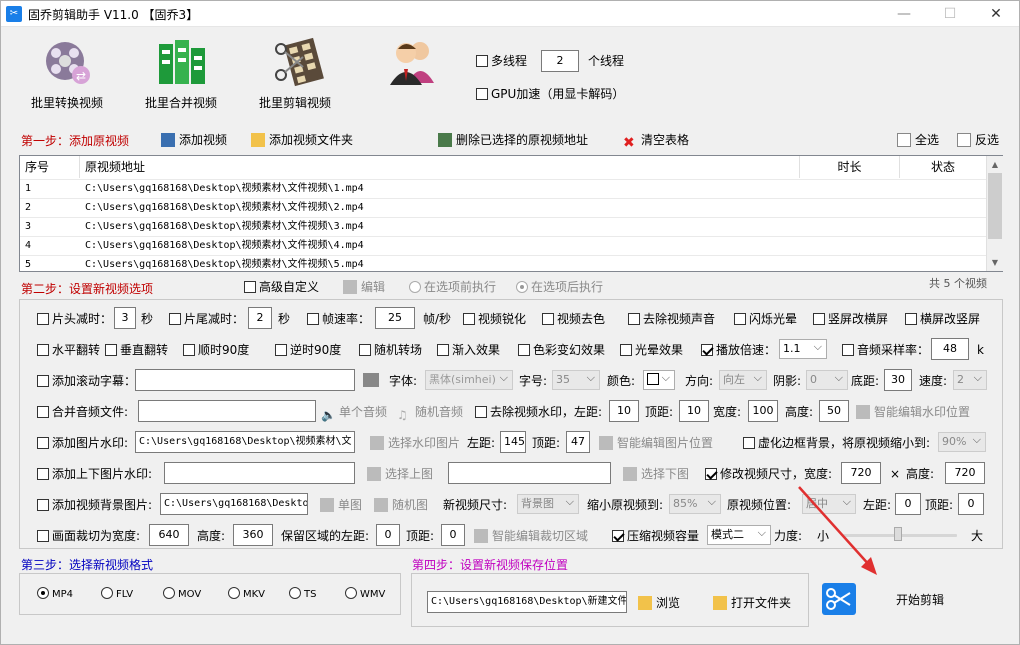  I want to click on format-option-flv: FLV, so click(117, 595).